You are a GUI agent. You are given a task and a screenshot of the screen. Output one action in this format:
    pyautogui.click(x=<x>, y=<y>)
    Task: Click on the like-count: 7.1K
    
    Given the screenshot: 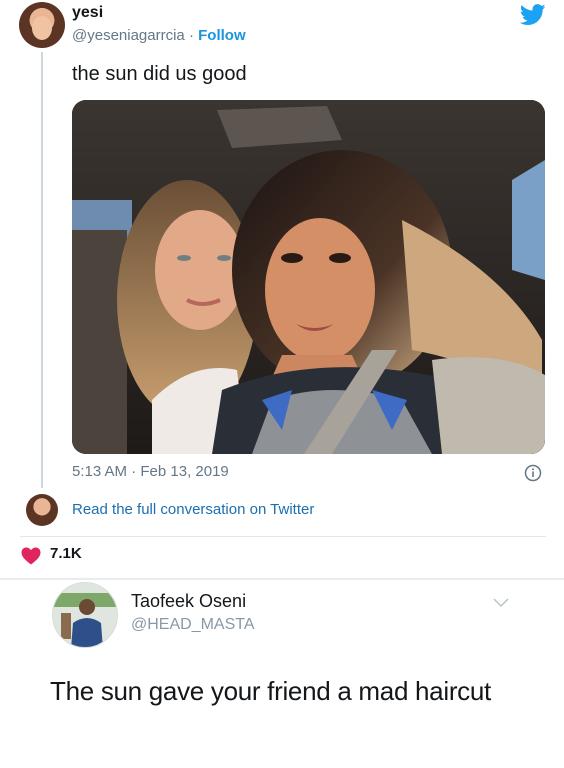 What is the action you would take?
    pyautogui.click(x=66, y=553)
    